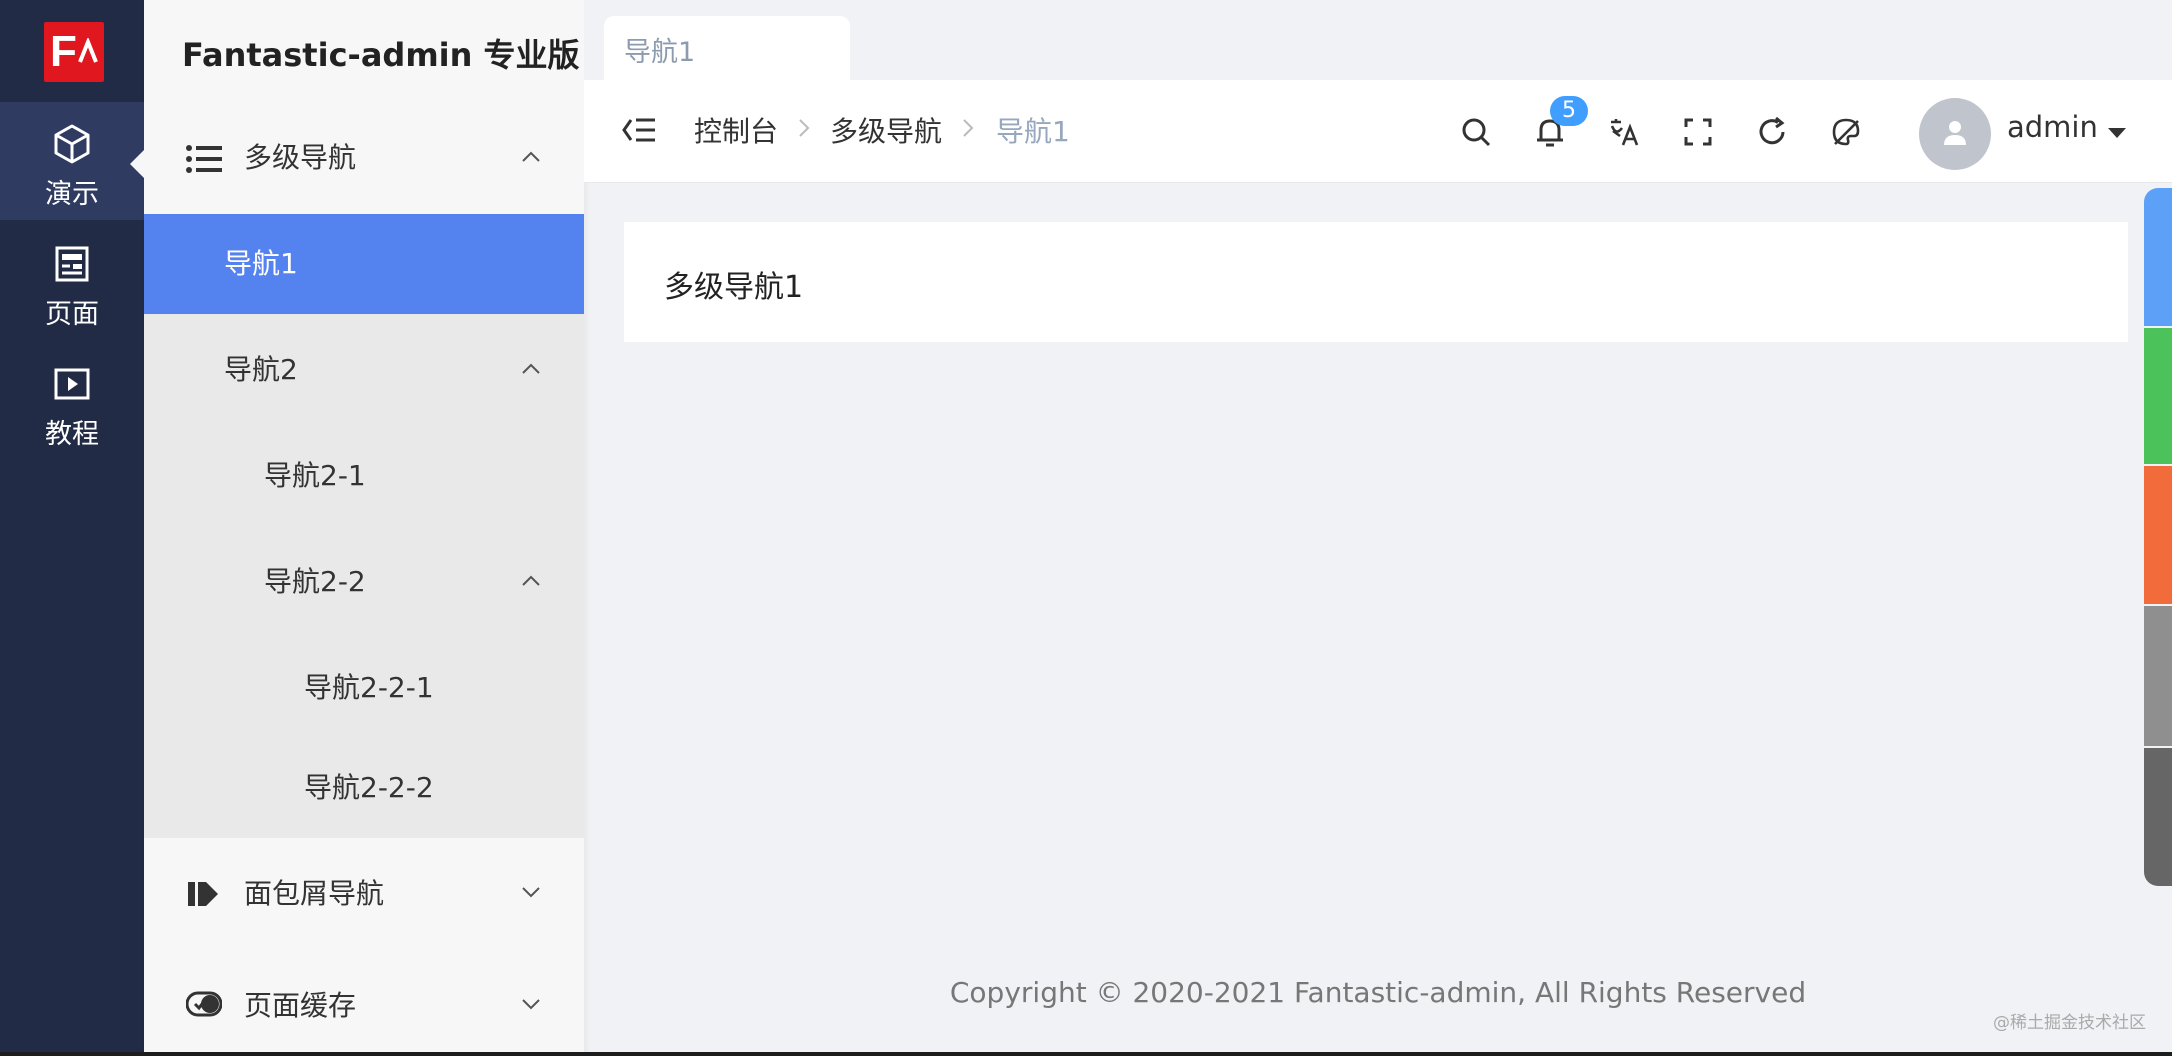 Image resolution: width=2172 pixels, height=1056 pixels. What do you see at coordinates (364, 1006) in the screenshot?
I see `menu-group-cache: 页面缓存` at bounding box center [364, 1006].